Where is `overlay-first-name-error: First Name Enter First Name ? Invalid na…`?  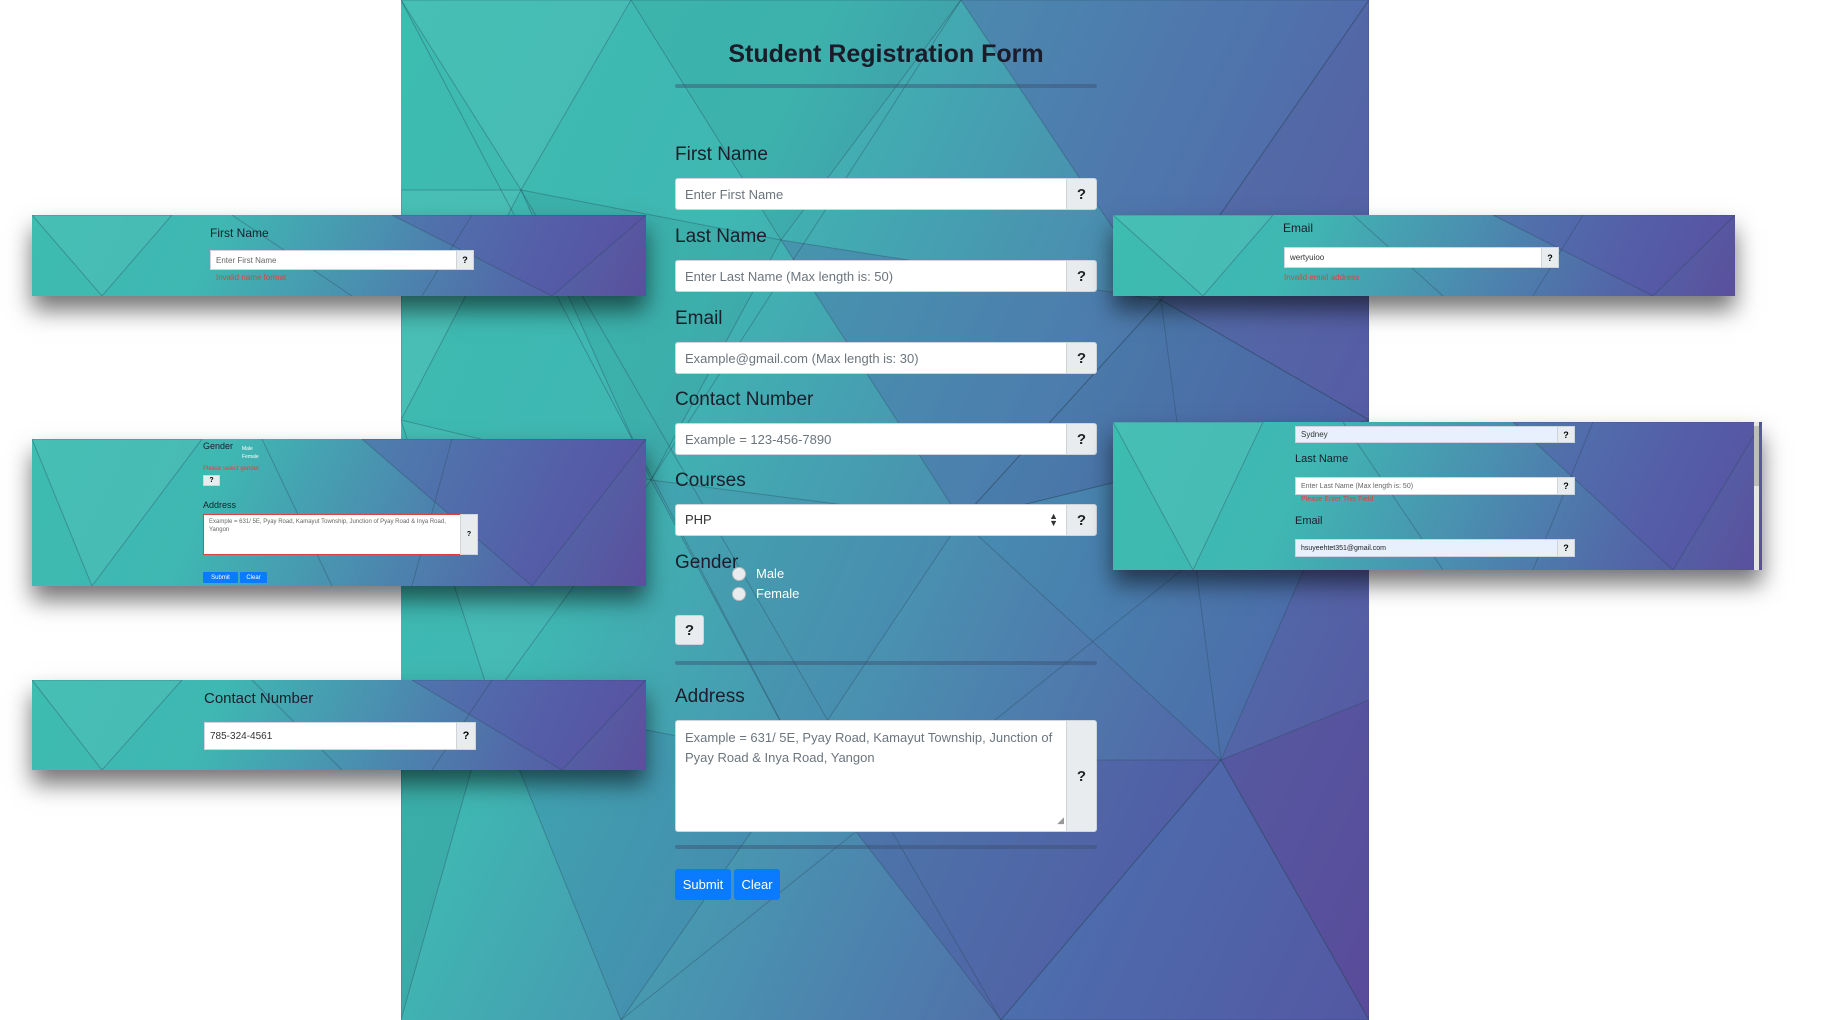 overlay-first-name-error: First Name Enter First Name ? Invalid na… is located at coordinates (339, 255).